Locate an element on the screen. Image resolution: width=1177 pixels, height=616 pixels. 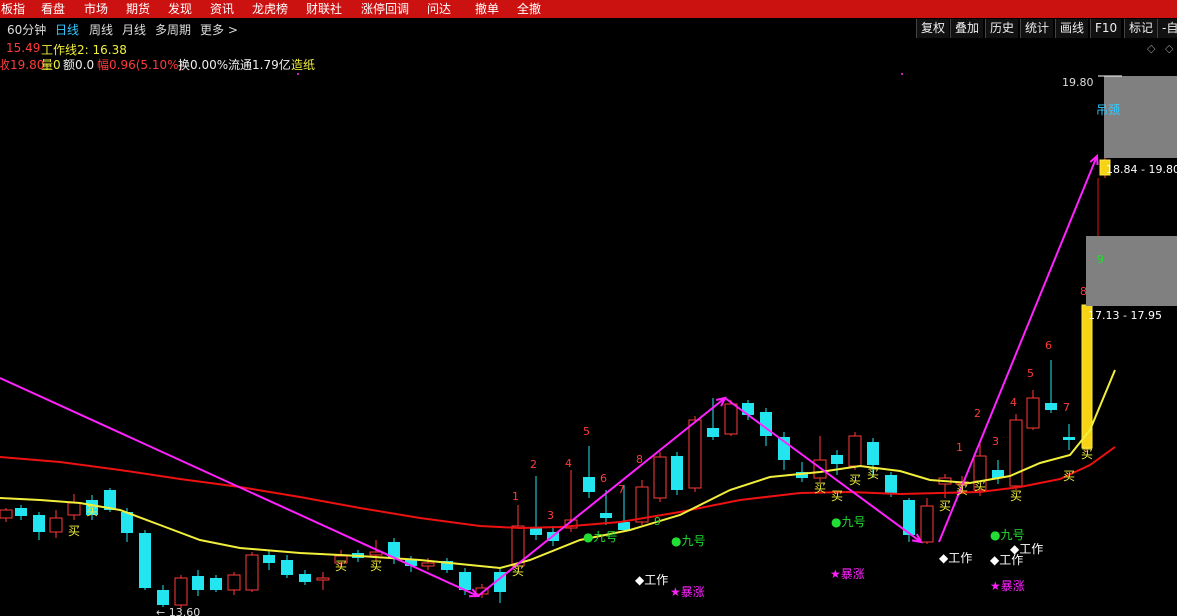
tab-60min: 60分钟 is located at coordinates (26, 29).